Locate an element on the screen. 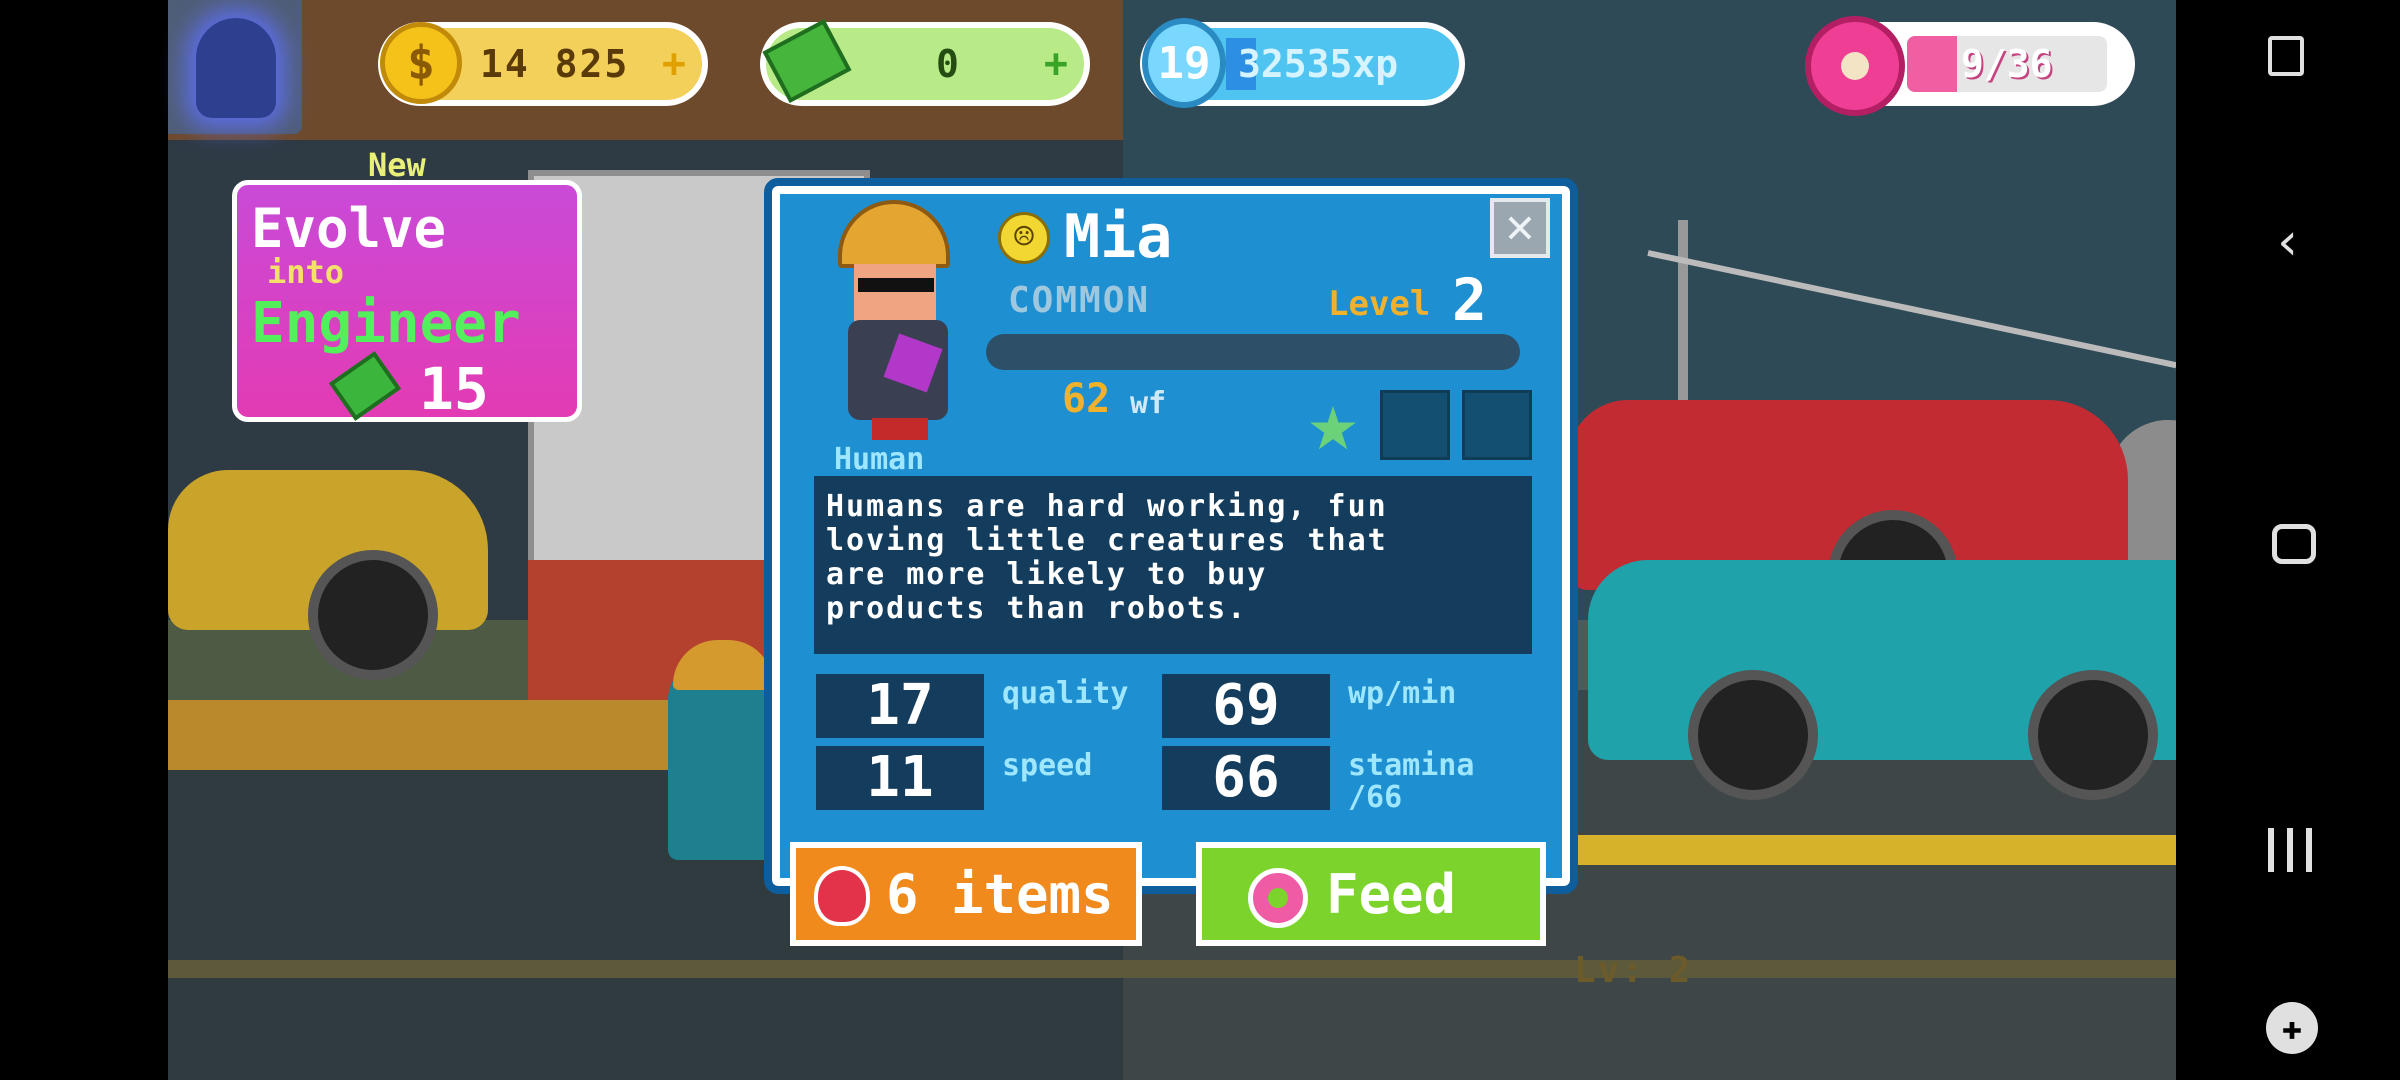  back-button: ‹ is located at coordinates (2288, 242).